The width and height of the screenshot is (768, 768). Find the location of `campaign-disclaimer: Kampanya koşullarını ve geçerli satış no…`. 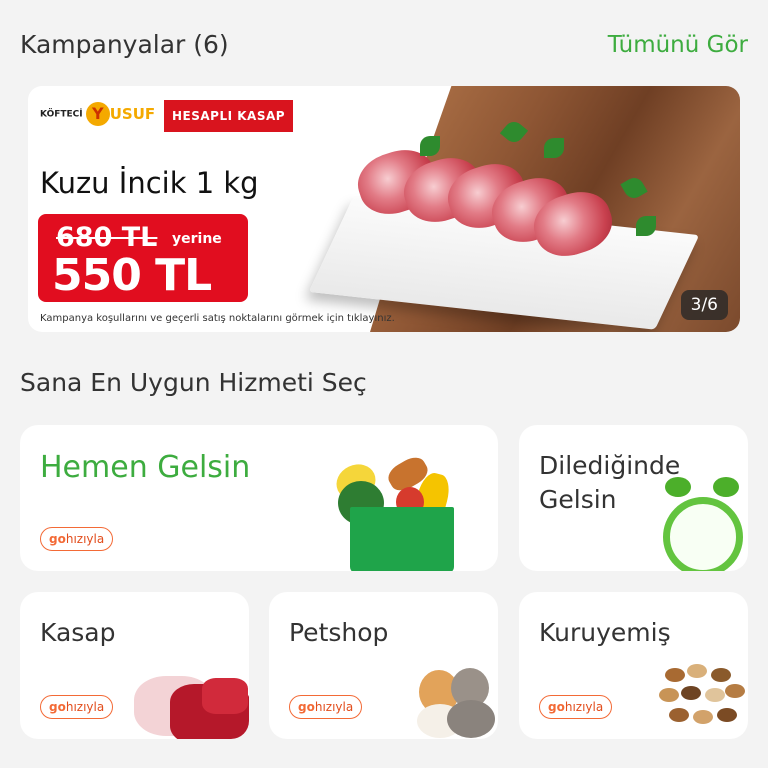

campaign-disclaimer: Kampanya koşullarını ve geçerli satış no… is located at coordinates (217, 318).